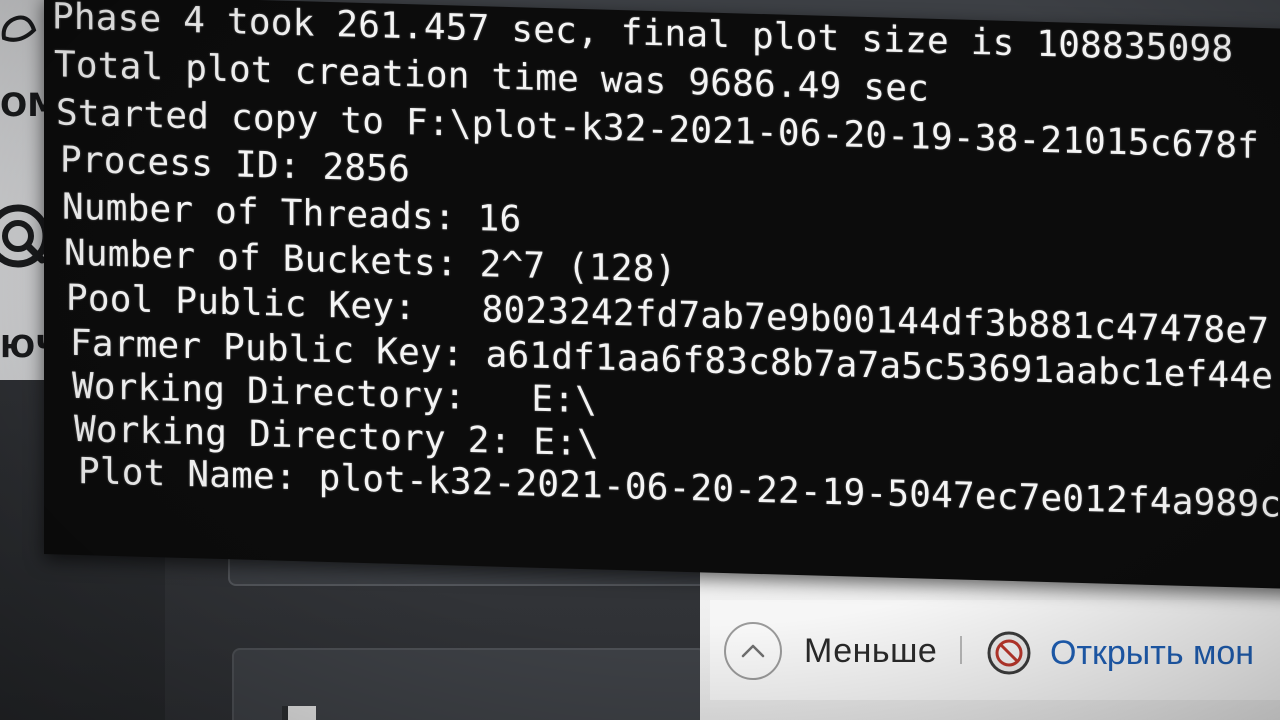 The height and width of the screenshot is (720, 1280). I want to click on buckets-label: Number of Buckets:, so click(272, 259).